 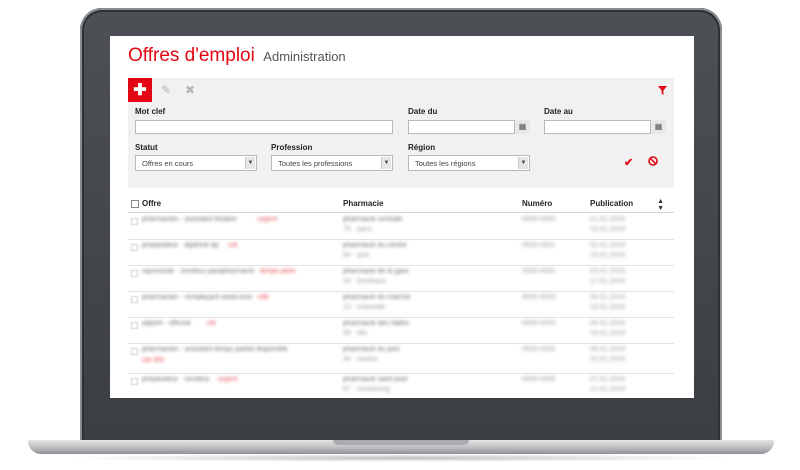 I want to click on add-button: ✚, so click(x=140, y=90).